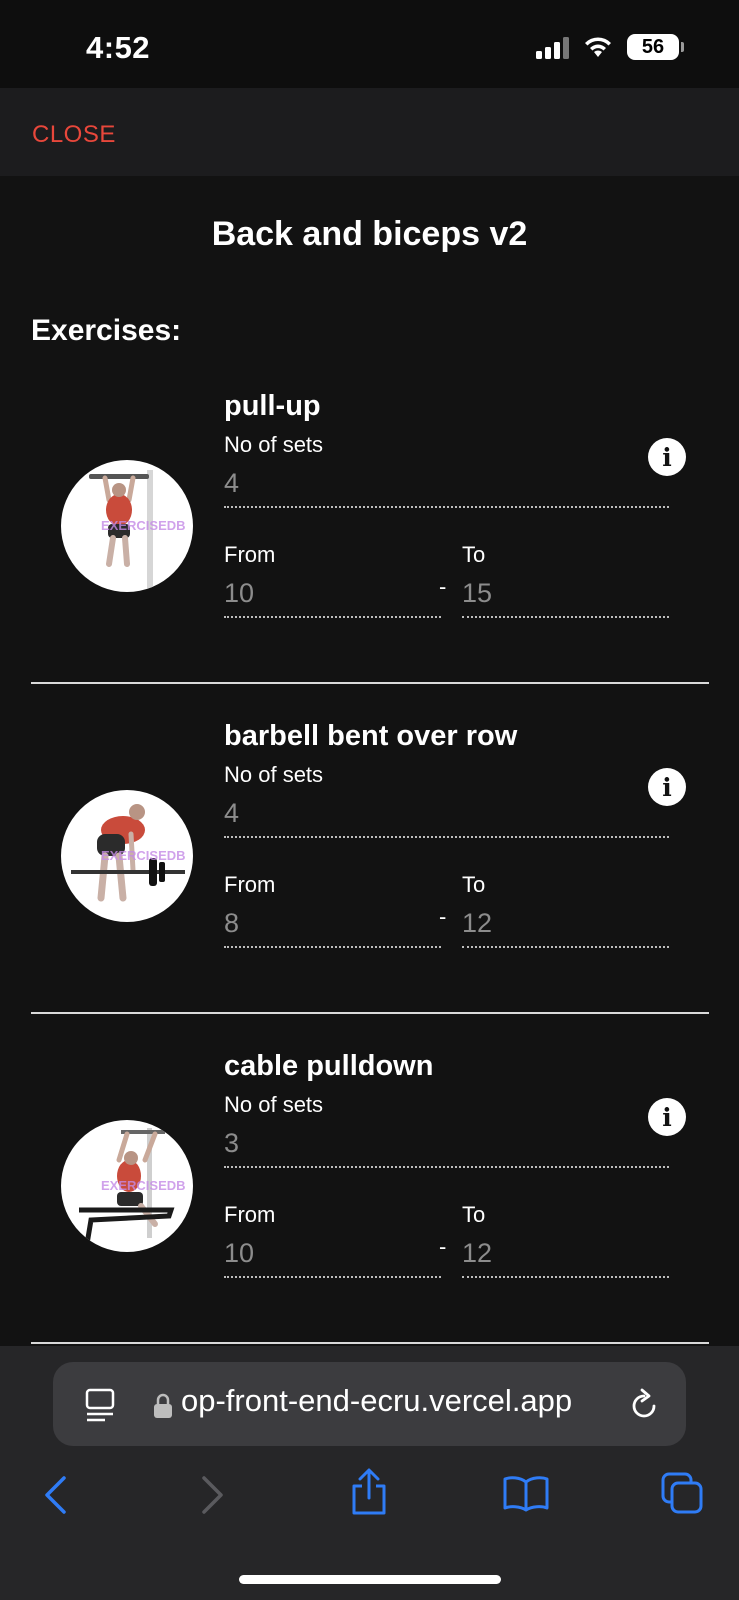 Image resolution: width=739 pixels, height=1600 pixels. I want to click on reader-icon, so click(101, 1405).